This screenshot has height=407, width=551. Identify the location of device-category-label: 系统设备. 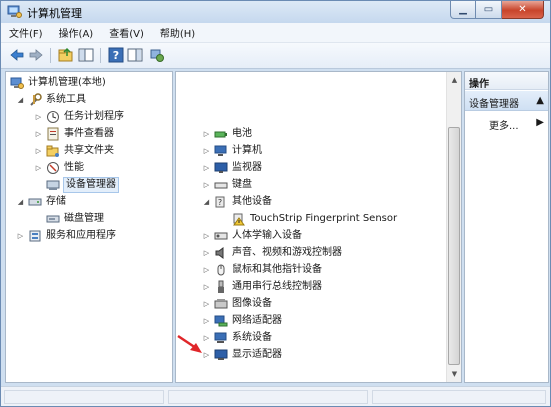
(252, 337).